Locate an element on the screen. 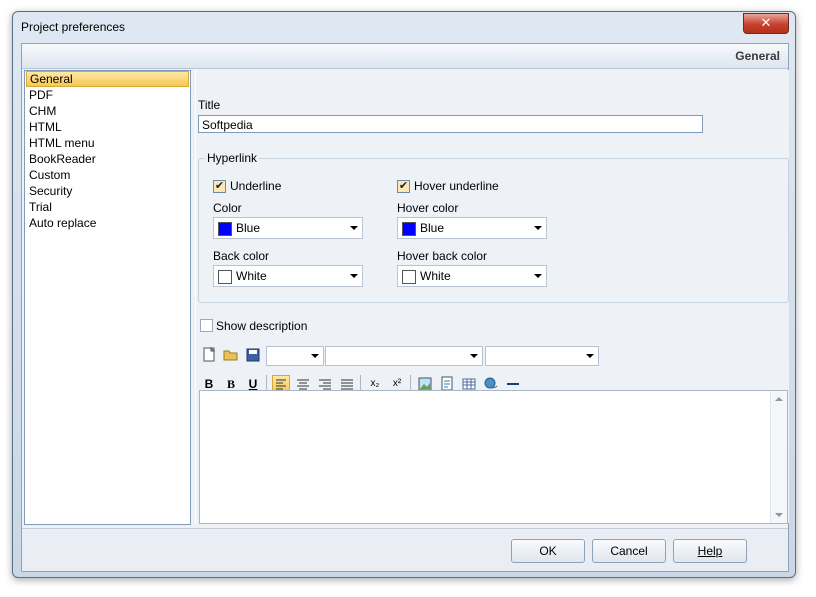  new-document-icon is located at coordinates (209, 355).